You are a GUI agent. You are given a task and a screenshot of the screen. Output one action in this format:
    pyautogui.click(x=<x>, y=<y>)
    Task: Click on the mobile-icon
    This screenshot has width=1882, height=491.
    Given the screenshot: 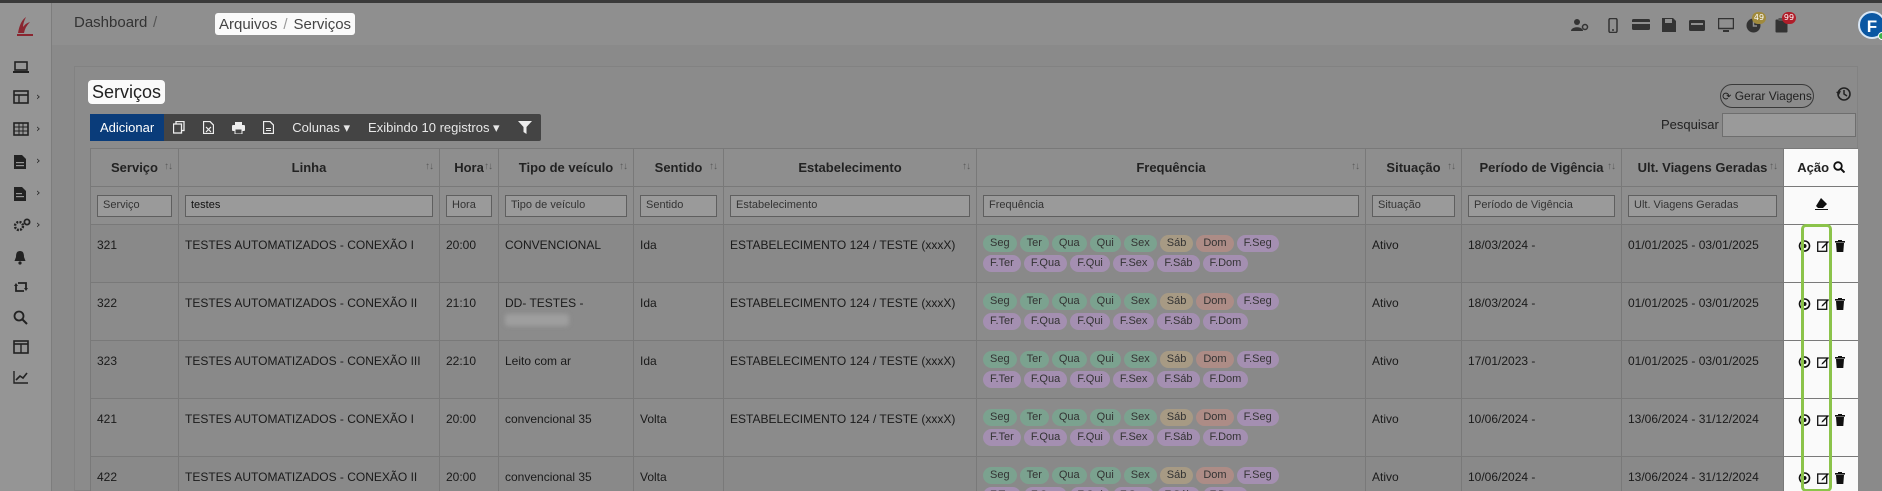 What is the action you would take?
    pyautogui.click(x=1613, y=25)
    